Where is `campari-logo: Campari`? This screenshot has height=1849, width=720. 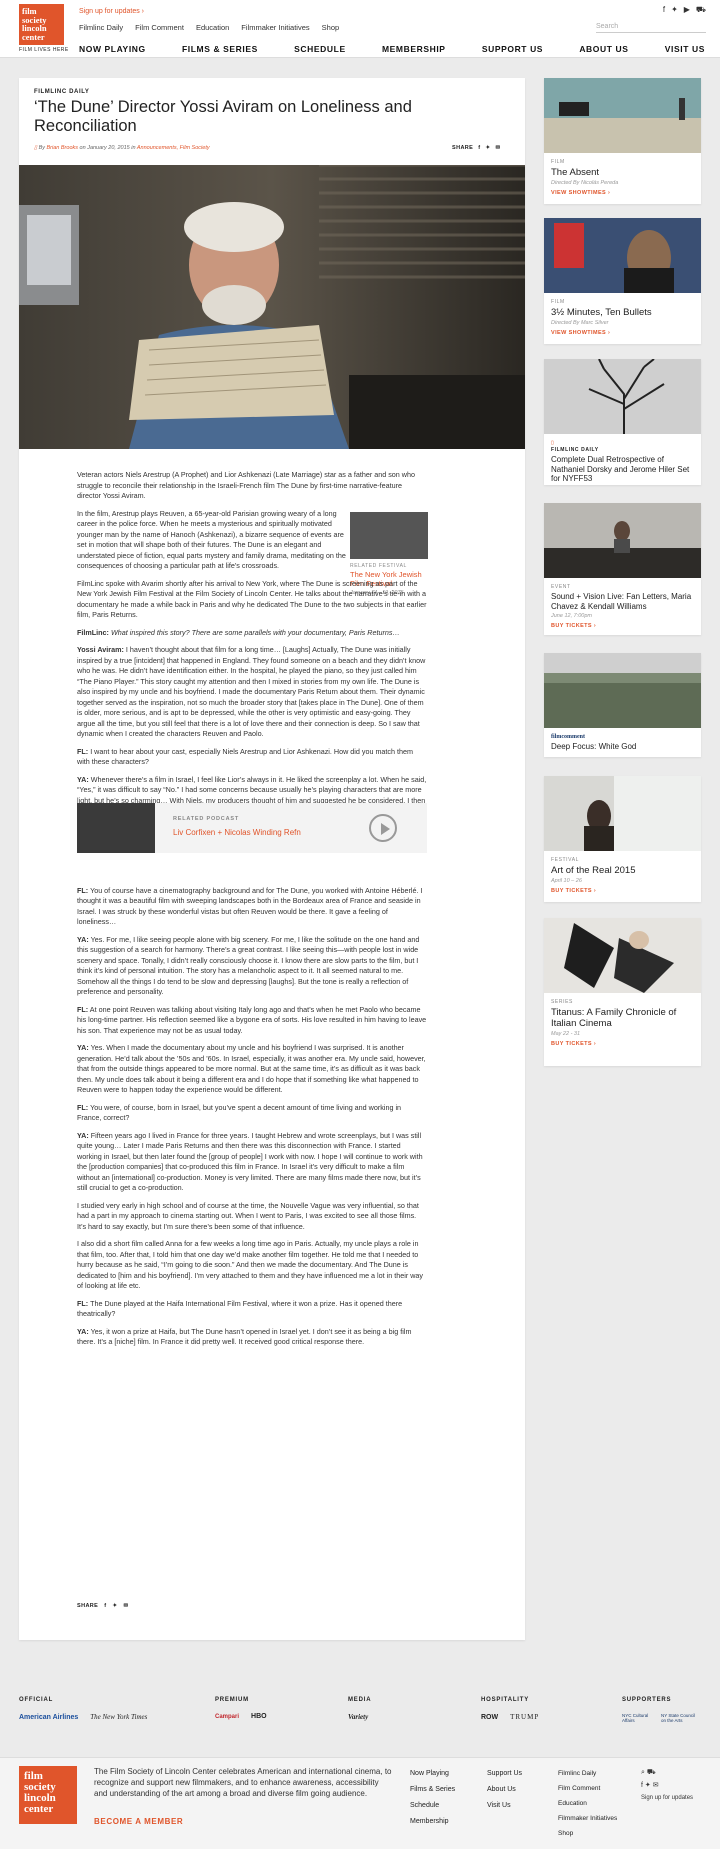 campari-logo: Campari is located at coordinates (227, 1717).